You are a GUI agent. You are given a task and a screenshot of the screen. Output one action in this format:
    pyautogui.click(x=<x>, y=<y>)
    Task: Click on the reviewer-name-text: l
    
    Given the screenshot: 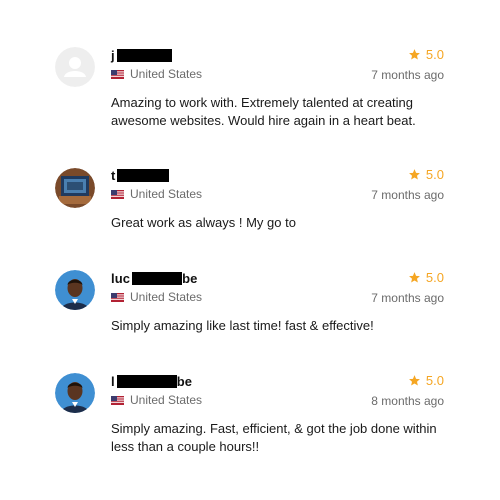 What is the action you would take?
    pyautogui.click(x=113, y=381)
    